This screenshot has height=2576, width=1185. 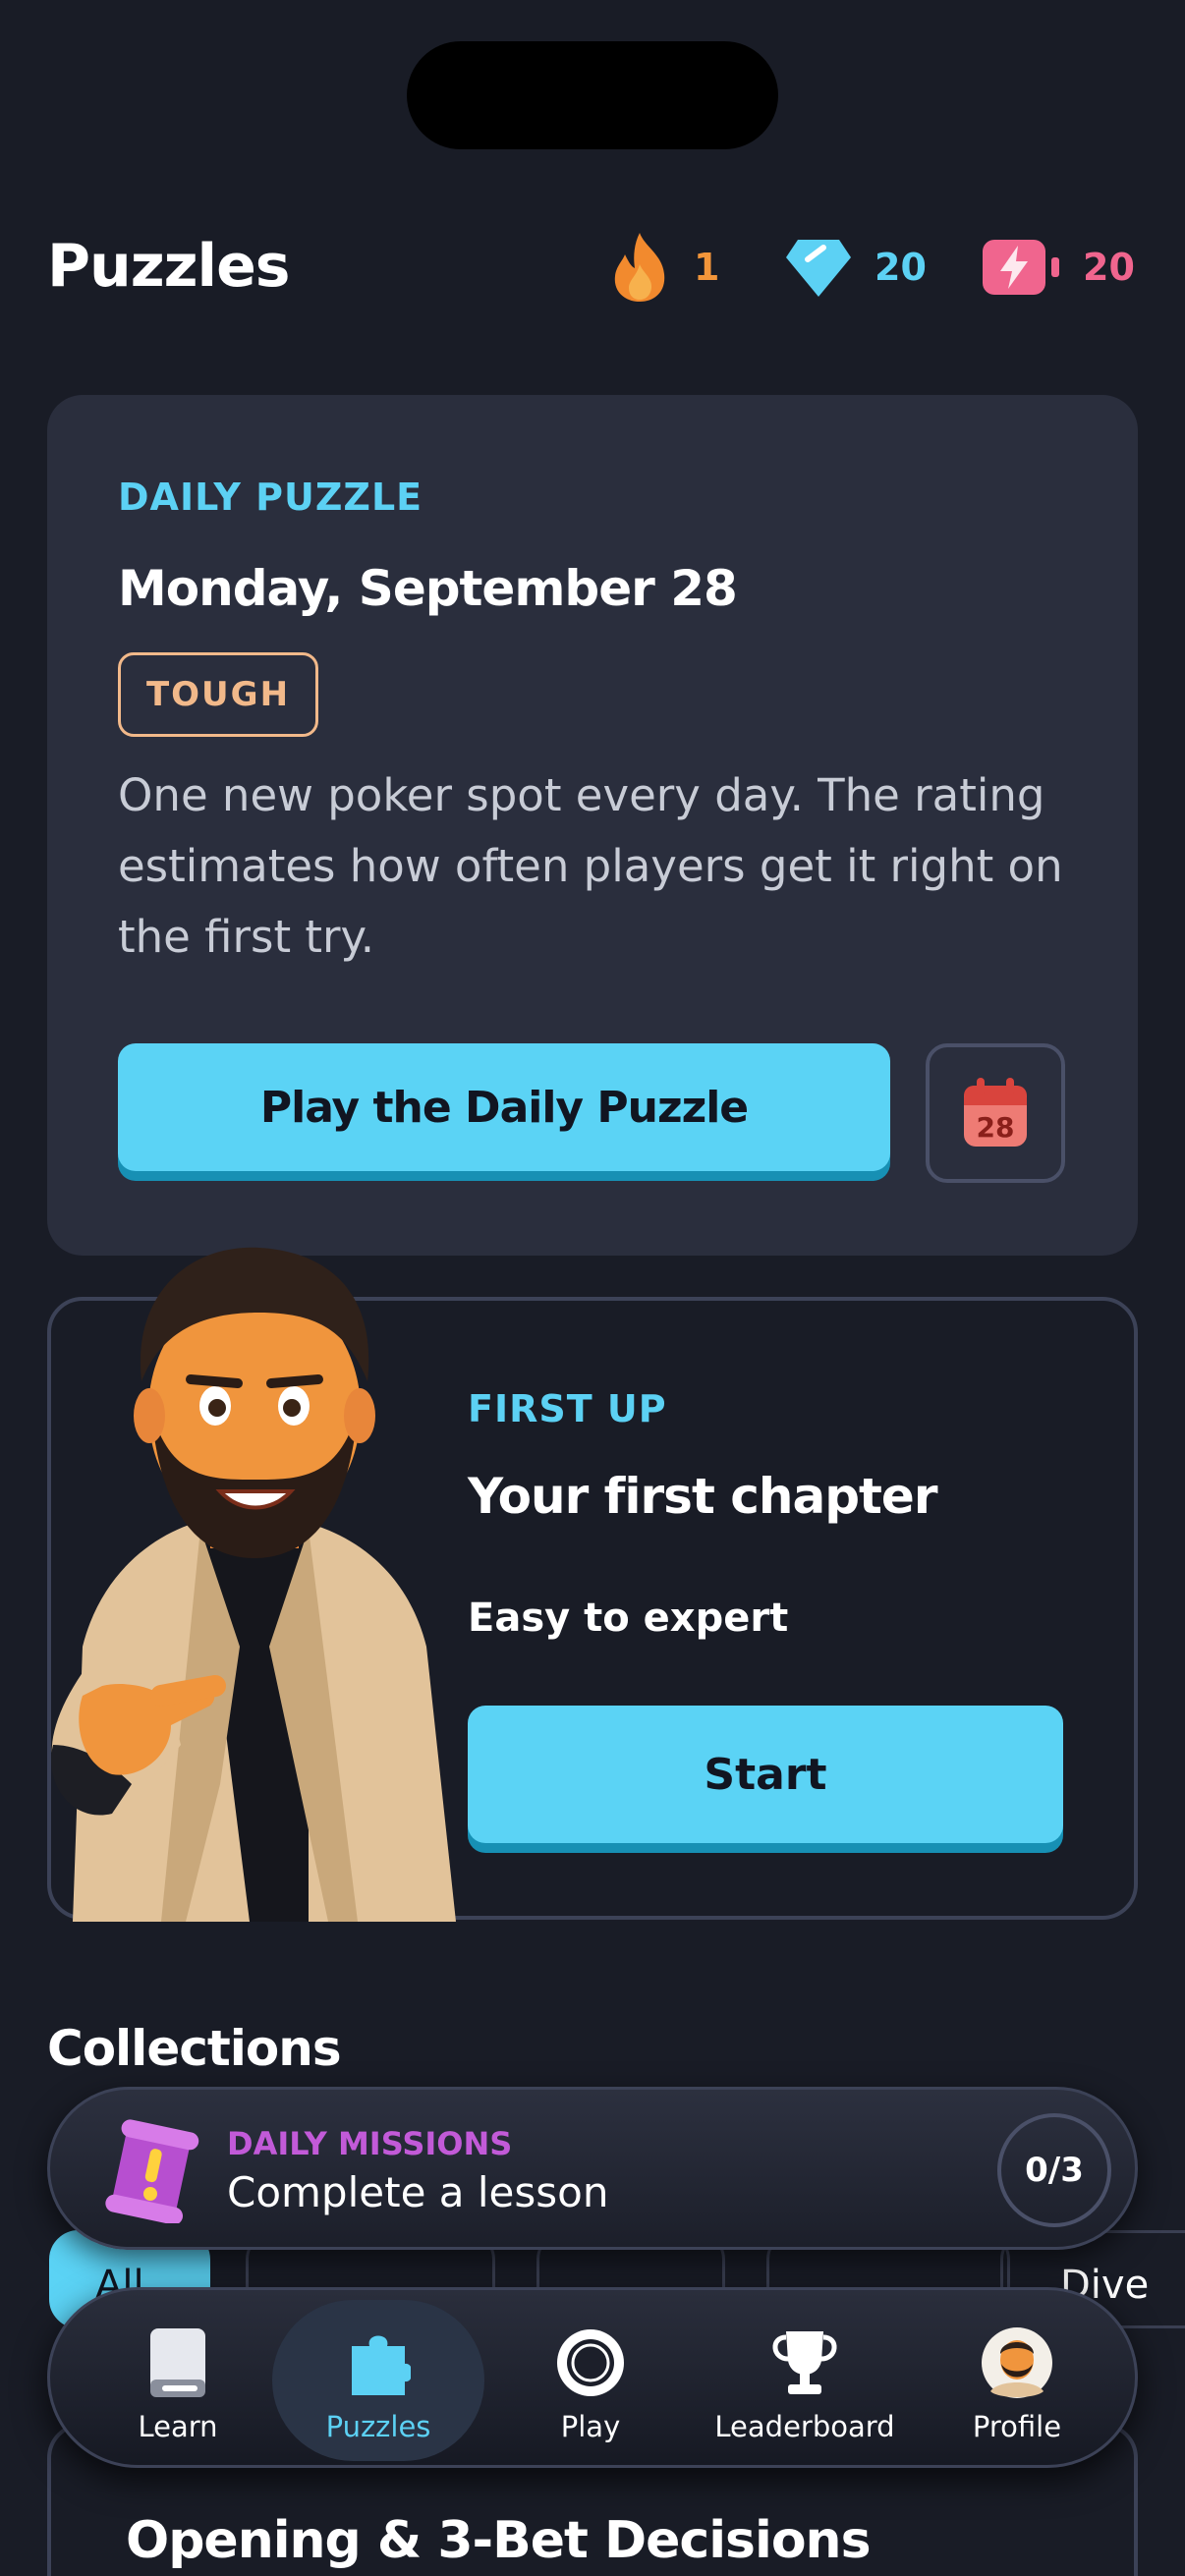 What do you see at coordinates (856, 267) in the screenshot?
I see `gems-stat: 20` at bounding box center [856, 267].